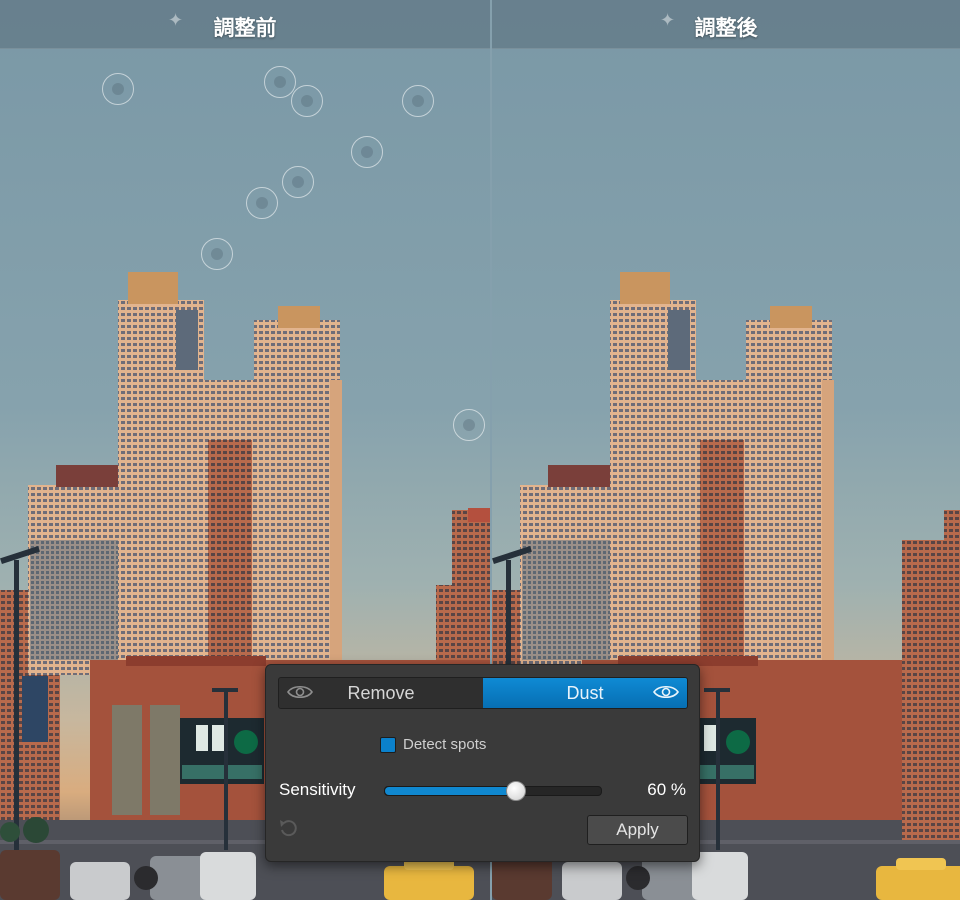 This screenshot has height=900, width=960. Describe the element at coordinates (585, 693) in the screenshot. I see `mode-dust-button: Dust` at that location.